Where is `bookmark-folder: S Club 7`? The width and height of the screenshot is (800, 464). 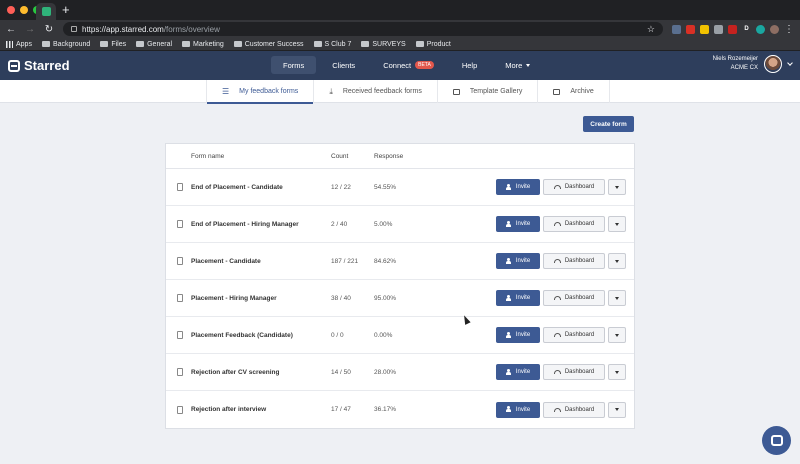 bookmark-folder: S Club 7 is located at coordinates (332, 44).